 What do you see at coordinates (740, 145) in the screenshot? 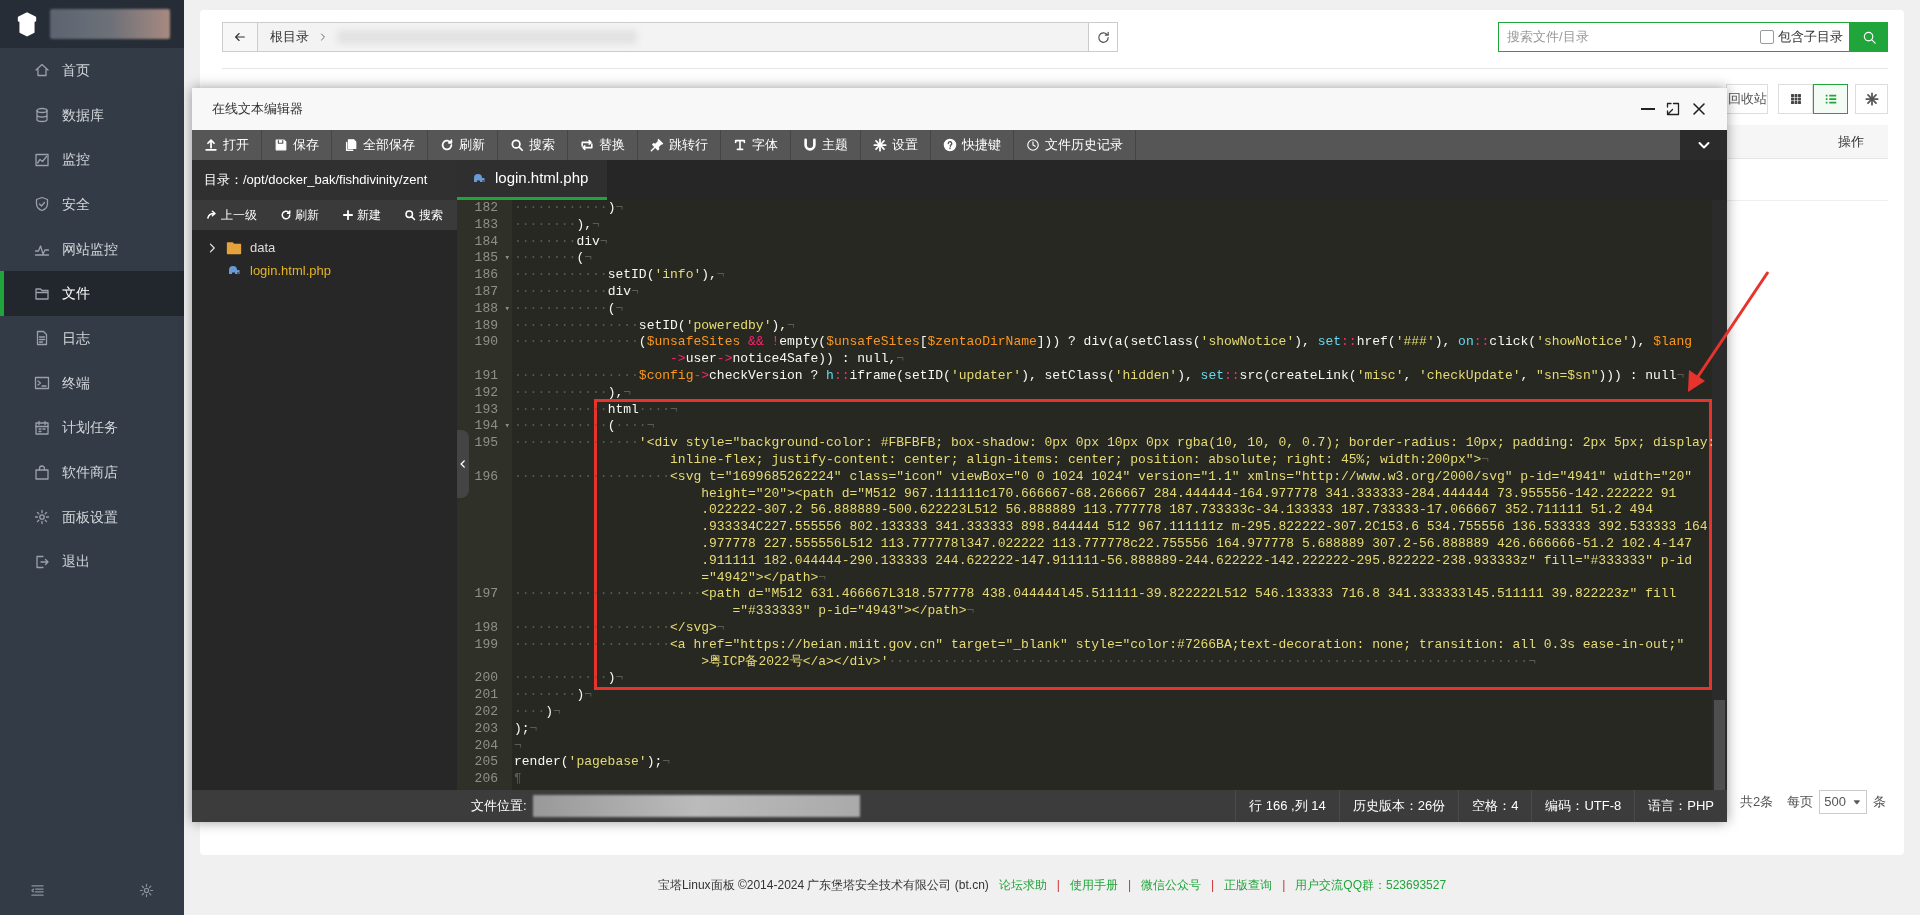
I see `text-cursor-icon` at bounding box center [740, 145].